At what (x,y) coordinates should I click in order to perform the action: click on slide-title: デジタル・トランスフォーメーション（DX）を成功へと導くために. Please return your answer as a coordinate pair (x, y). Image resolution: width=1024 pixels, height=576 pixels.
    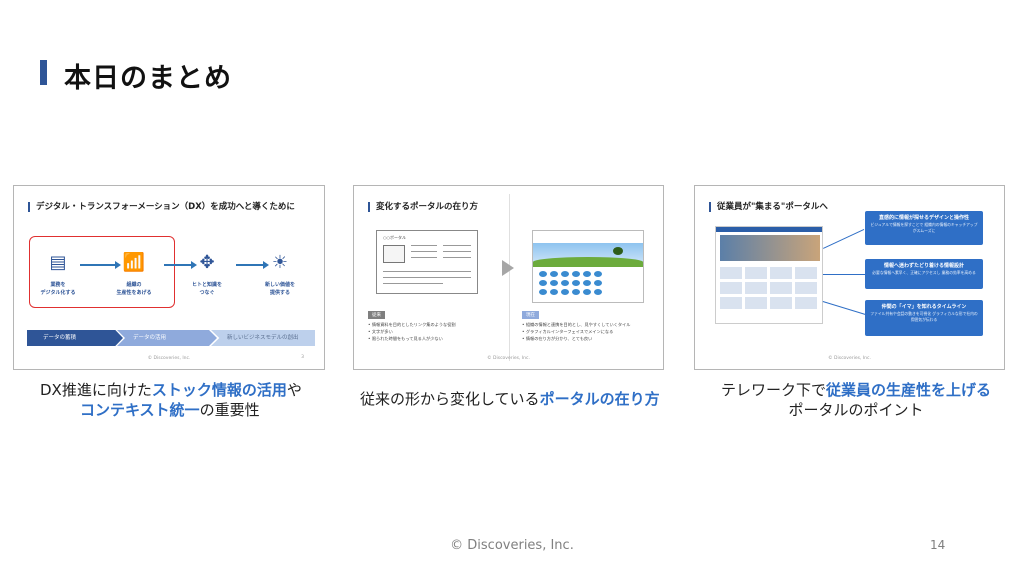
    Looking at the image, I should click on (161, 207).